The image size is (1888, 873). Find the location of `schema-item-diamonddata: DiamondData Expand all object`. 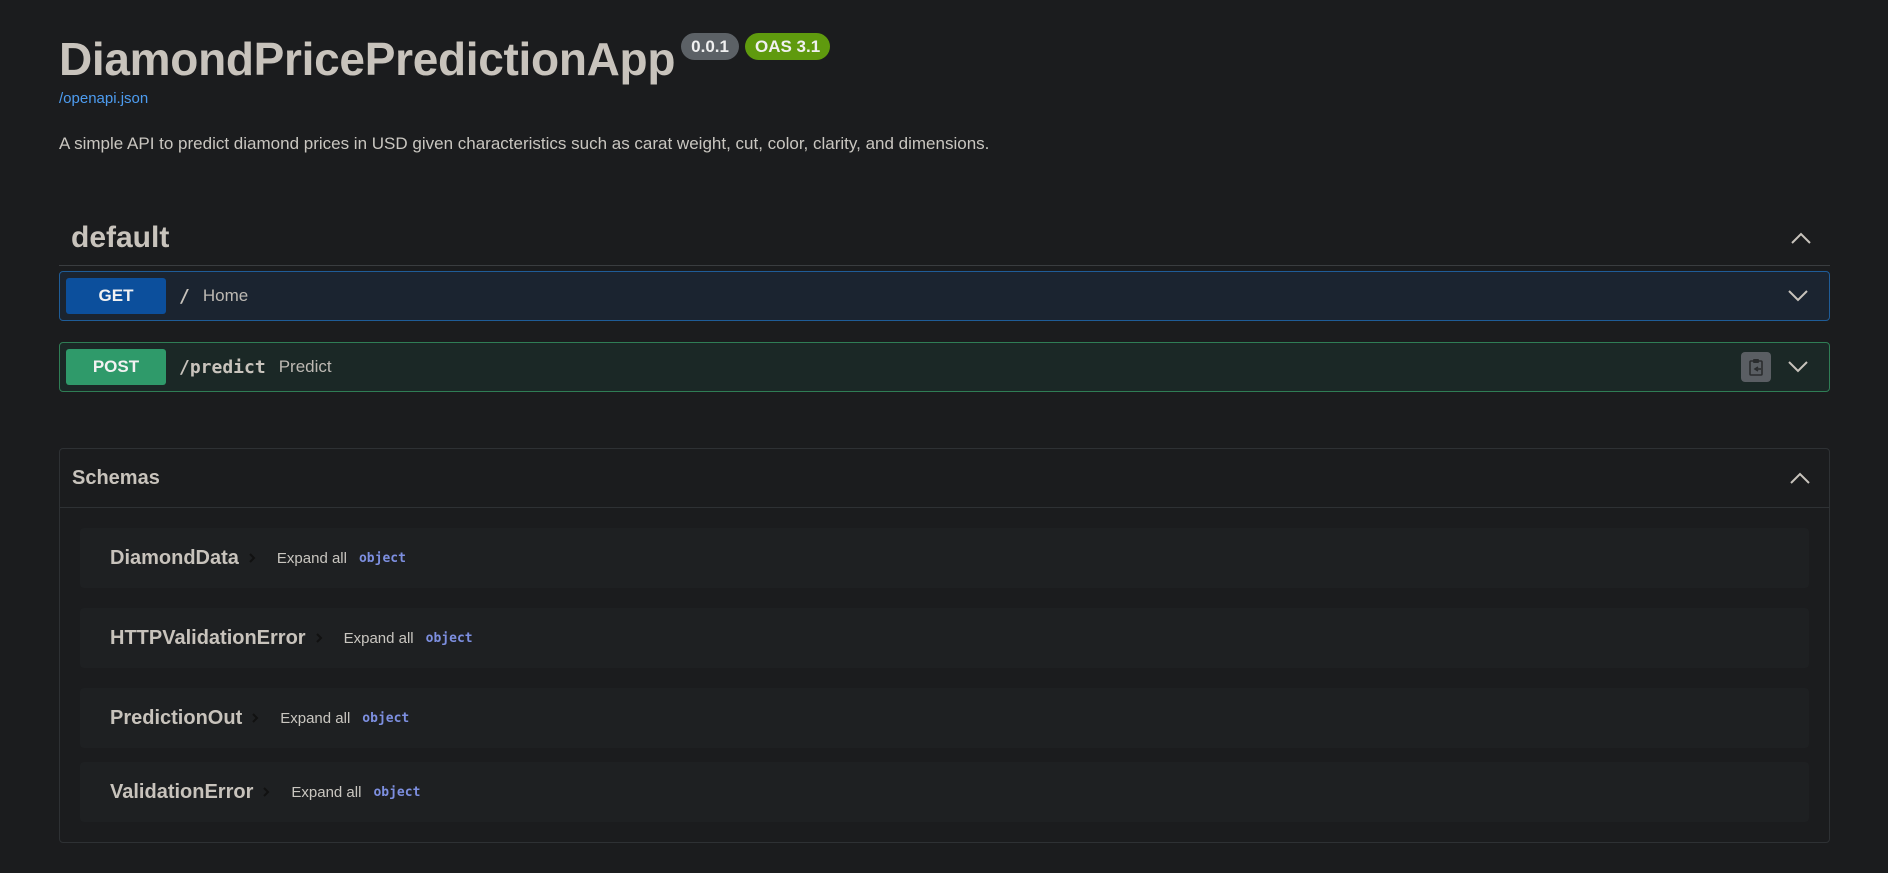

schema-item-diamonddata: DiamondData Expand all object is located at coordinates (944, 558).